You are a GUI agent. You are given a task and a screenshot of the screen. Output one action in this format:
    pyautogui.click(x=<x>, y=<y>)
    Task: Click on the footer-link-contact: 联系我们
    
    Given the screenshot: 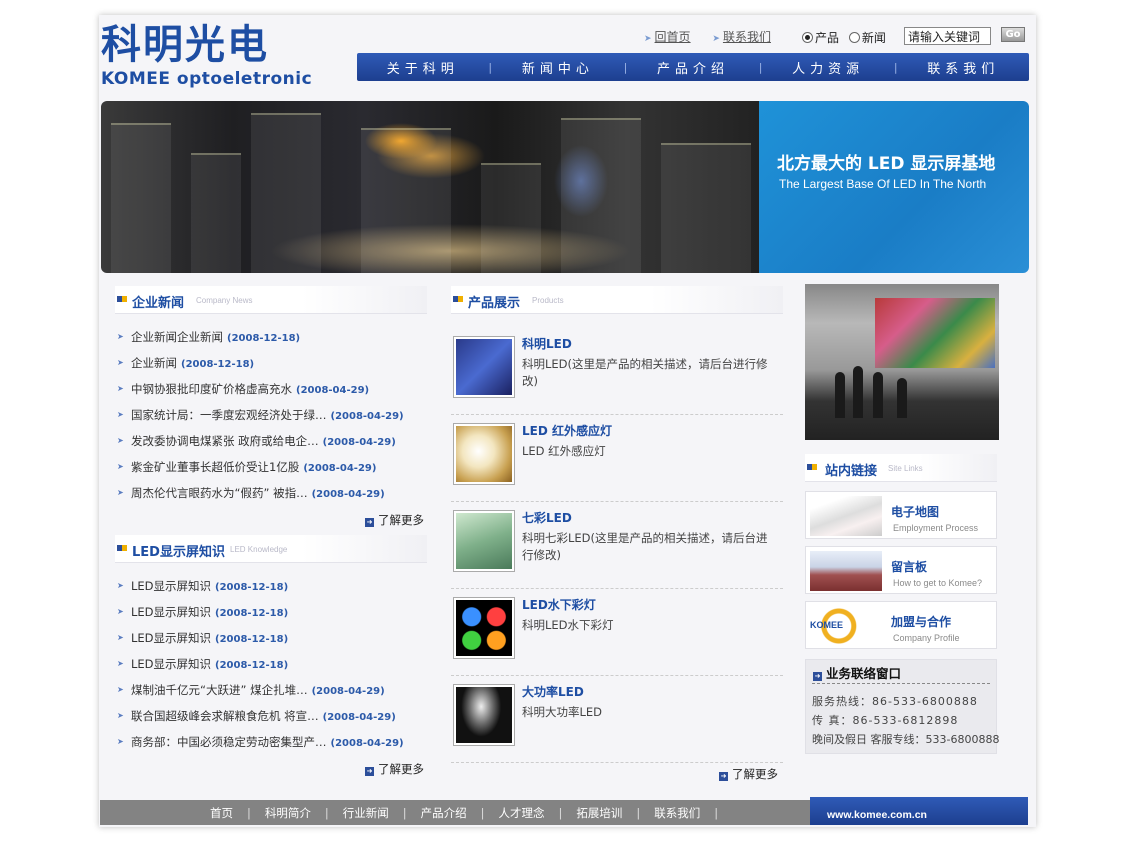 What is the action you would take?
    pyautogui.click(x=677, y=813)
    